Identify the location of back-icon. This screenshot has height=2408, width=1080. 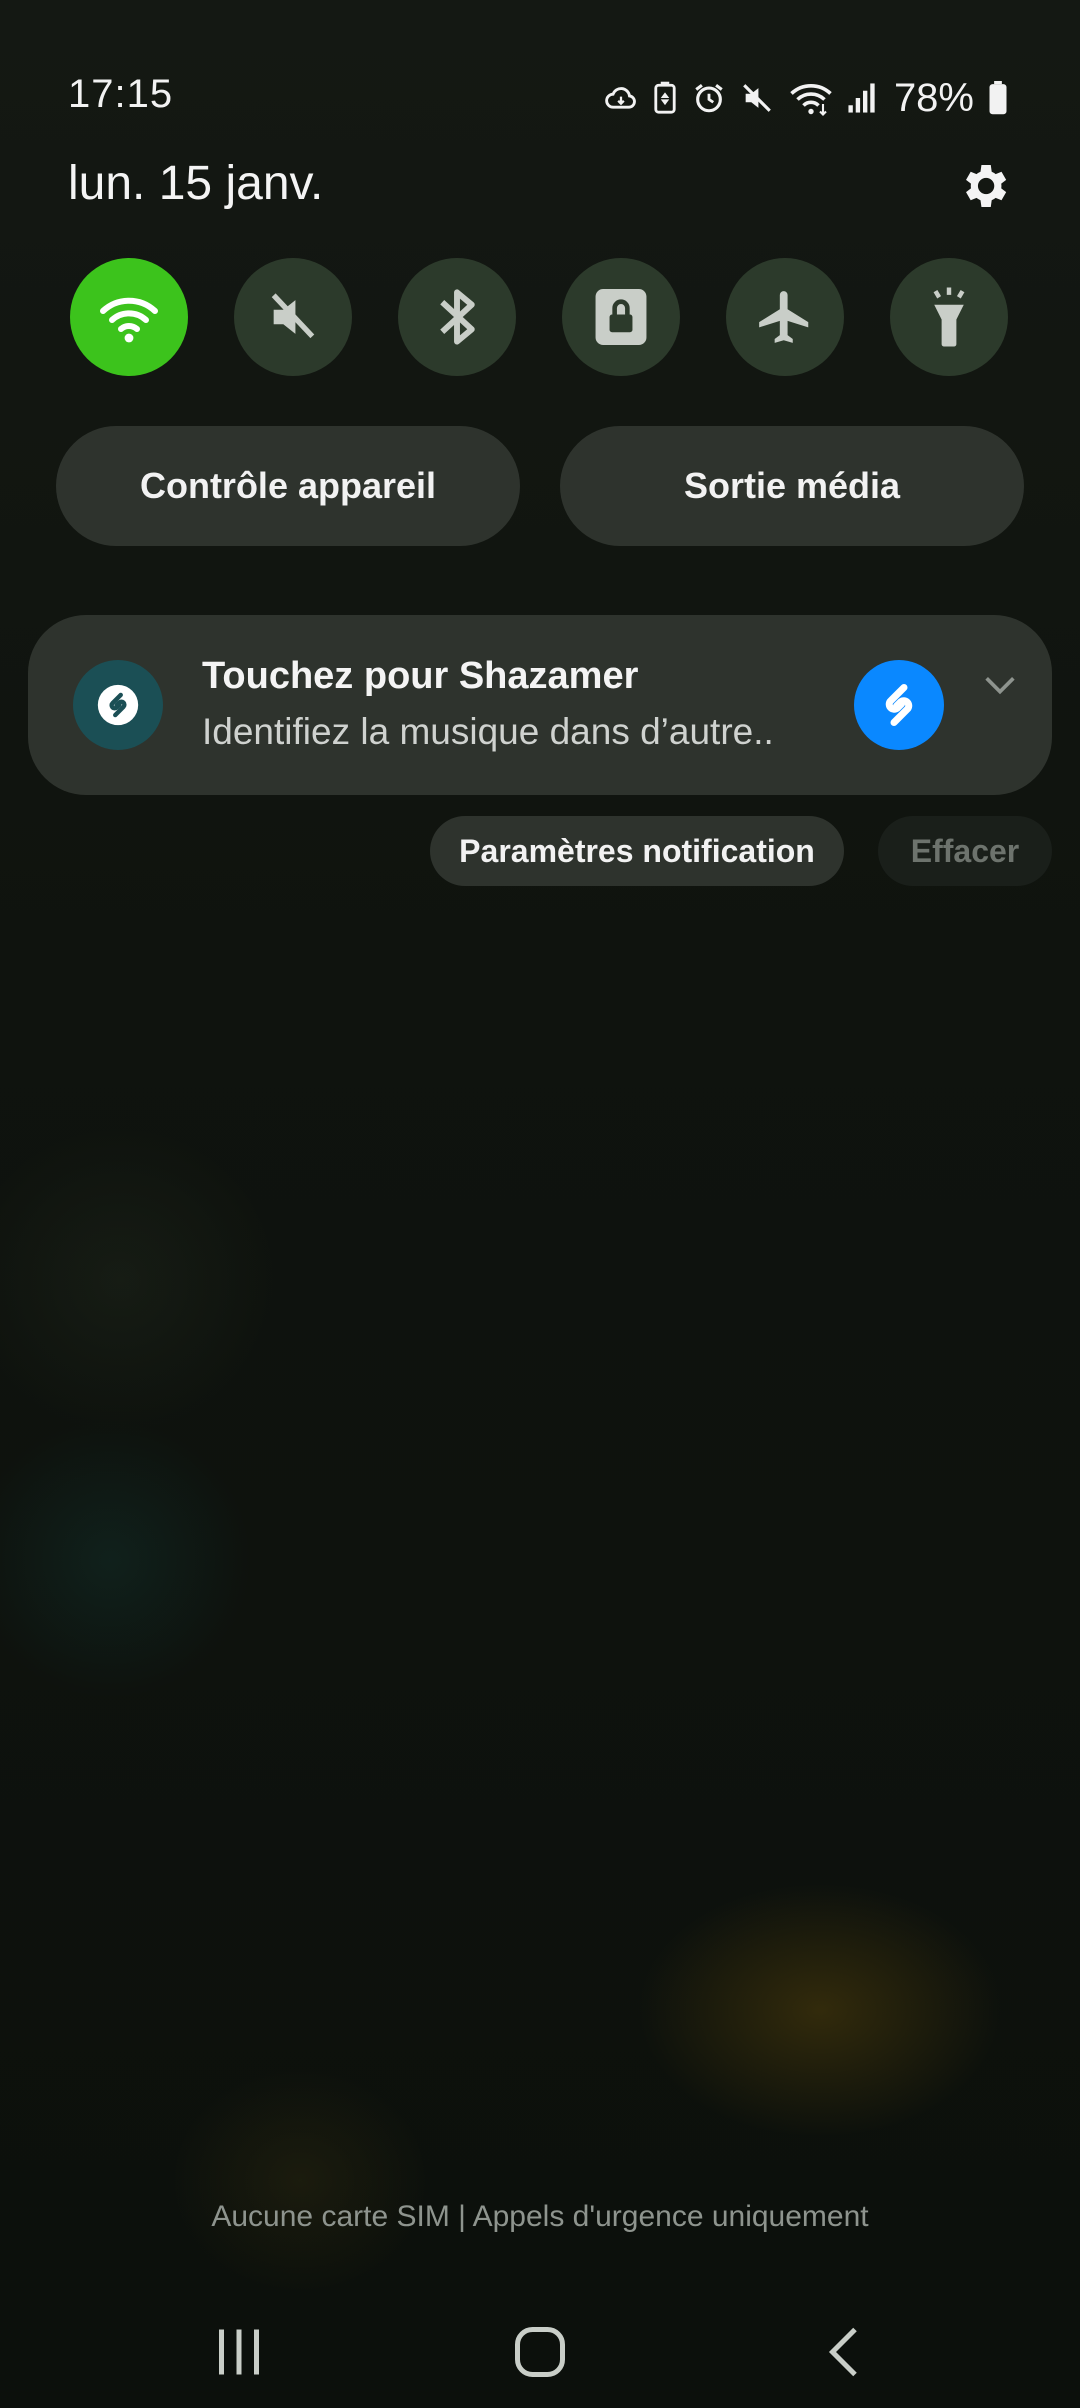
(845, 2352).